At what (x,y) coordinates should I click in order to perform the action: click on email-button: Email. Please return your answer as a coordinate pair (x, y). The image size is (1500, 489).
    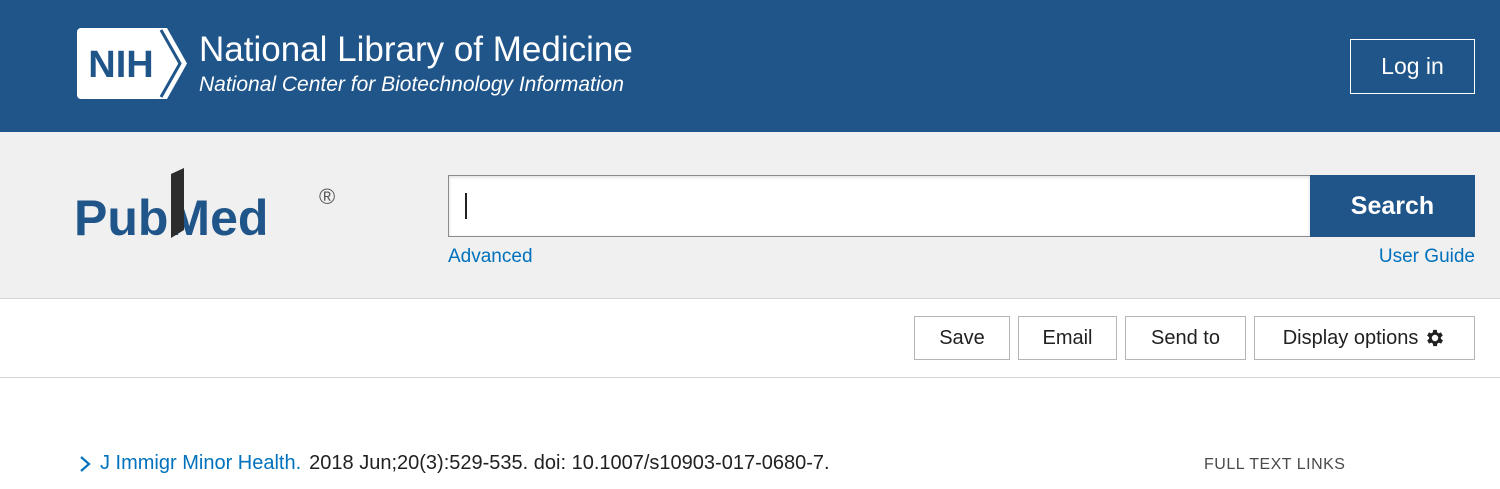
    Looking at the image, I should click on (1067, 338).